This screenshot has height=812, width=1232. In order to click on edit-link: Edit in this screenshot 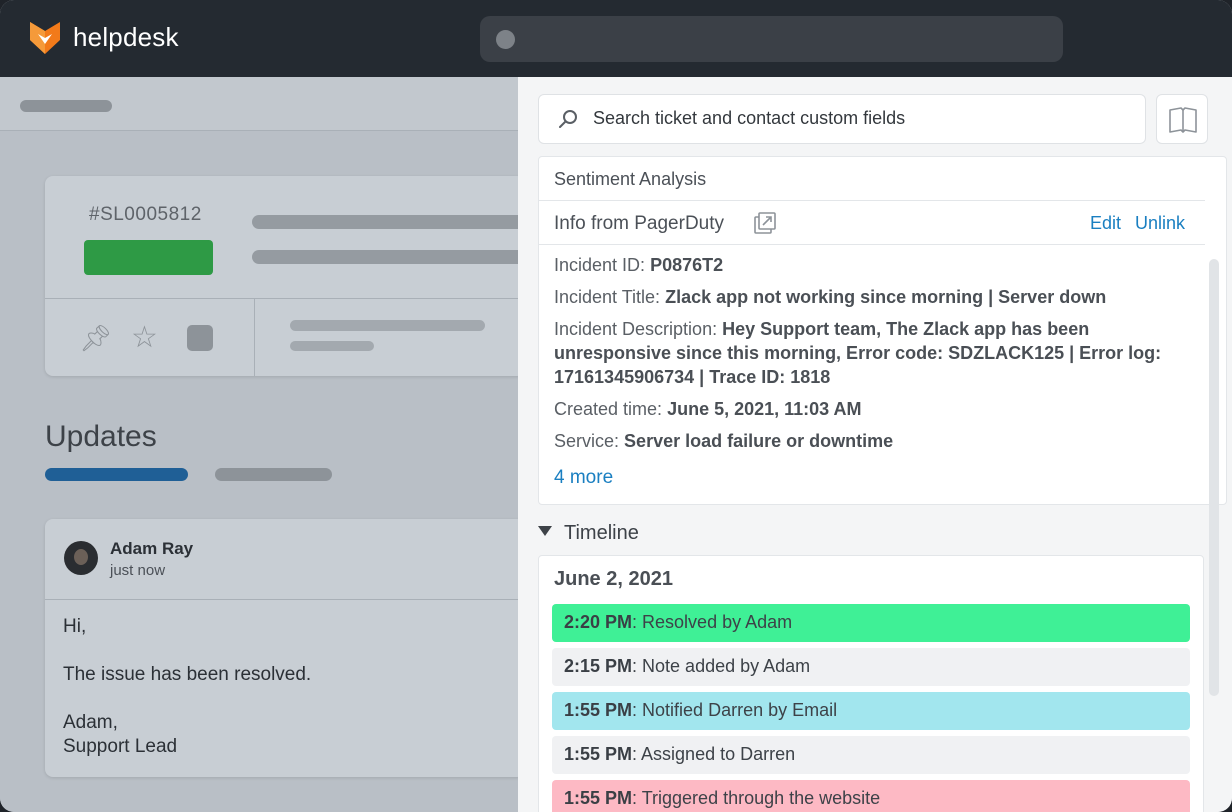, I will do `click(1105, 223)`.